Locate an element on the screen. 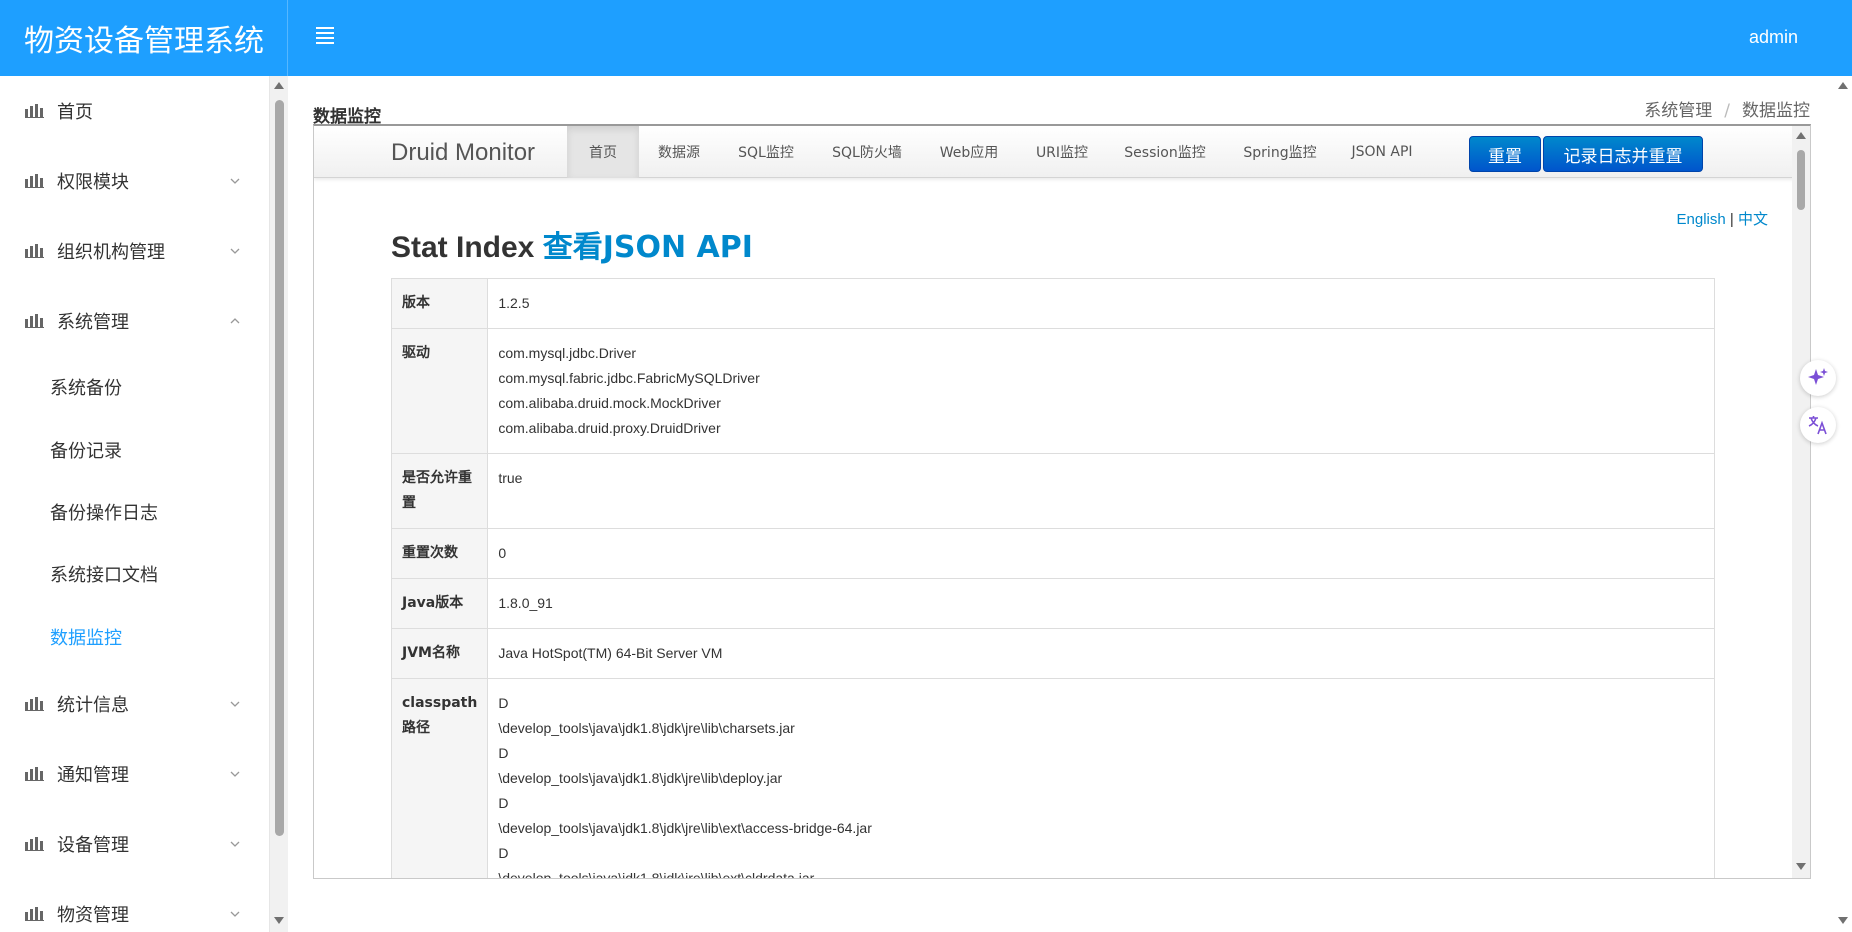 The image size is (1852, 932). row-label-drivers: 驱动 is located at coordinates (439, 391).